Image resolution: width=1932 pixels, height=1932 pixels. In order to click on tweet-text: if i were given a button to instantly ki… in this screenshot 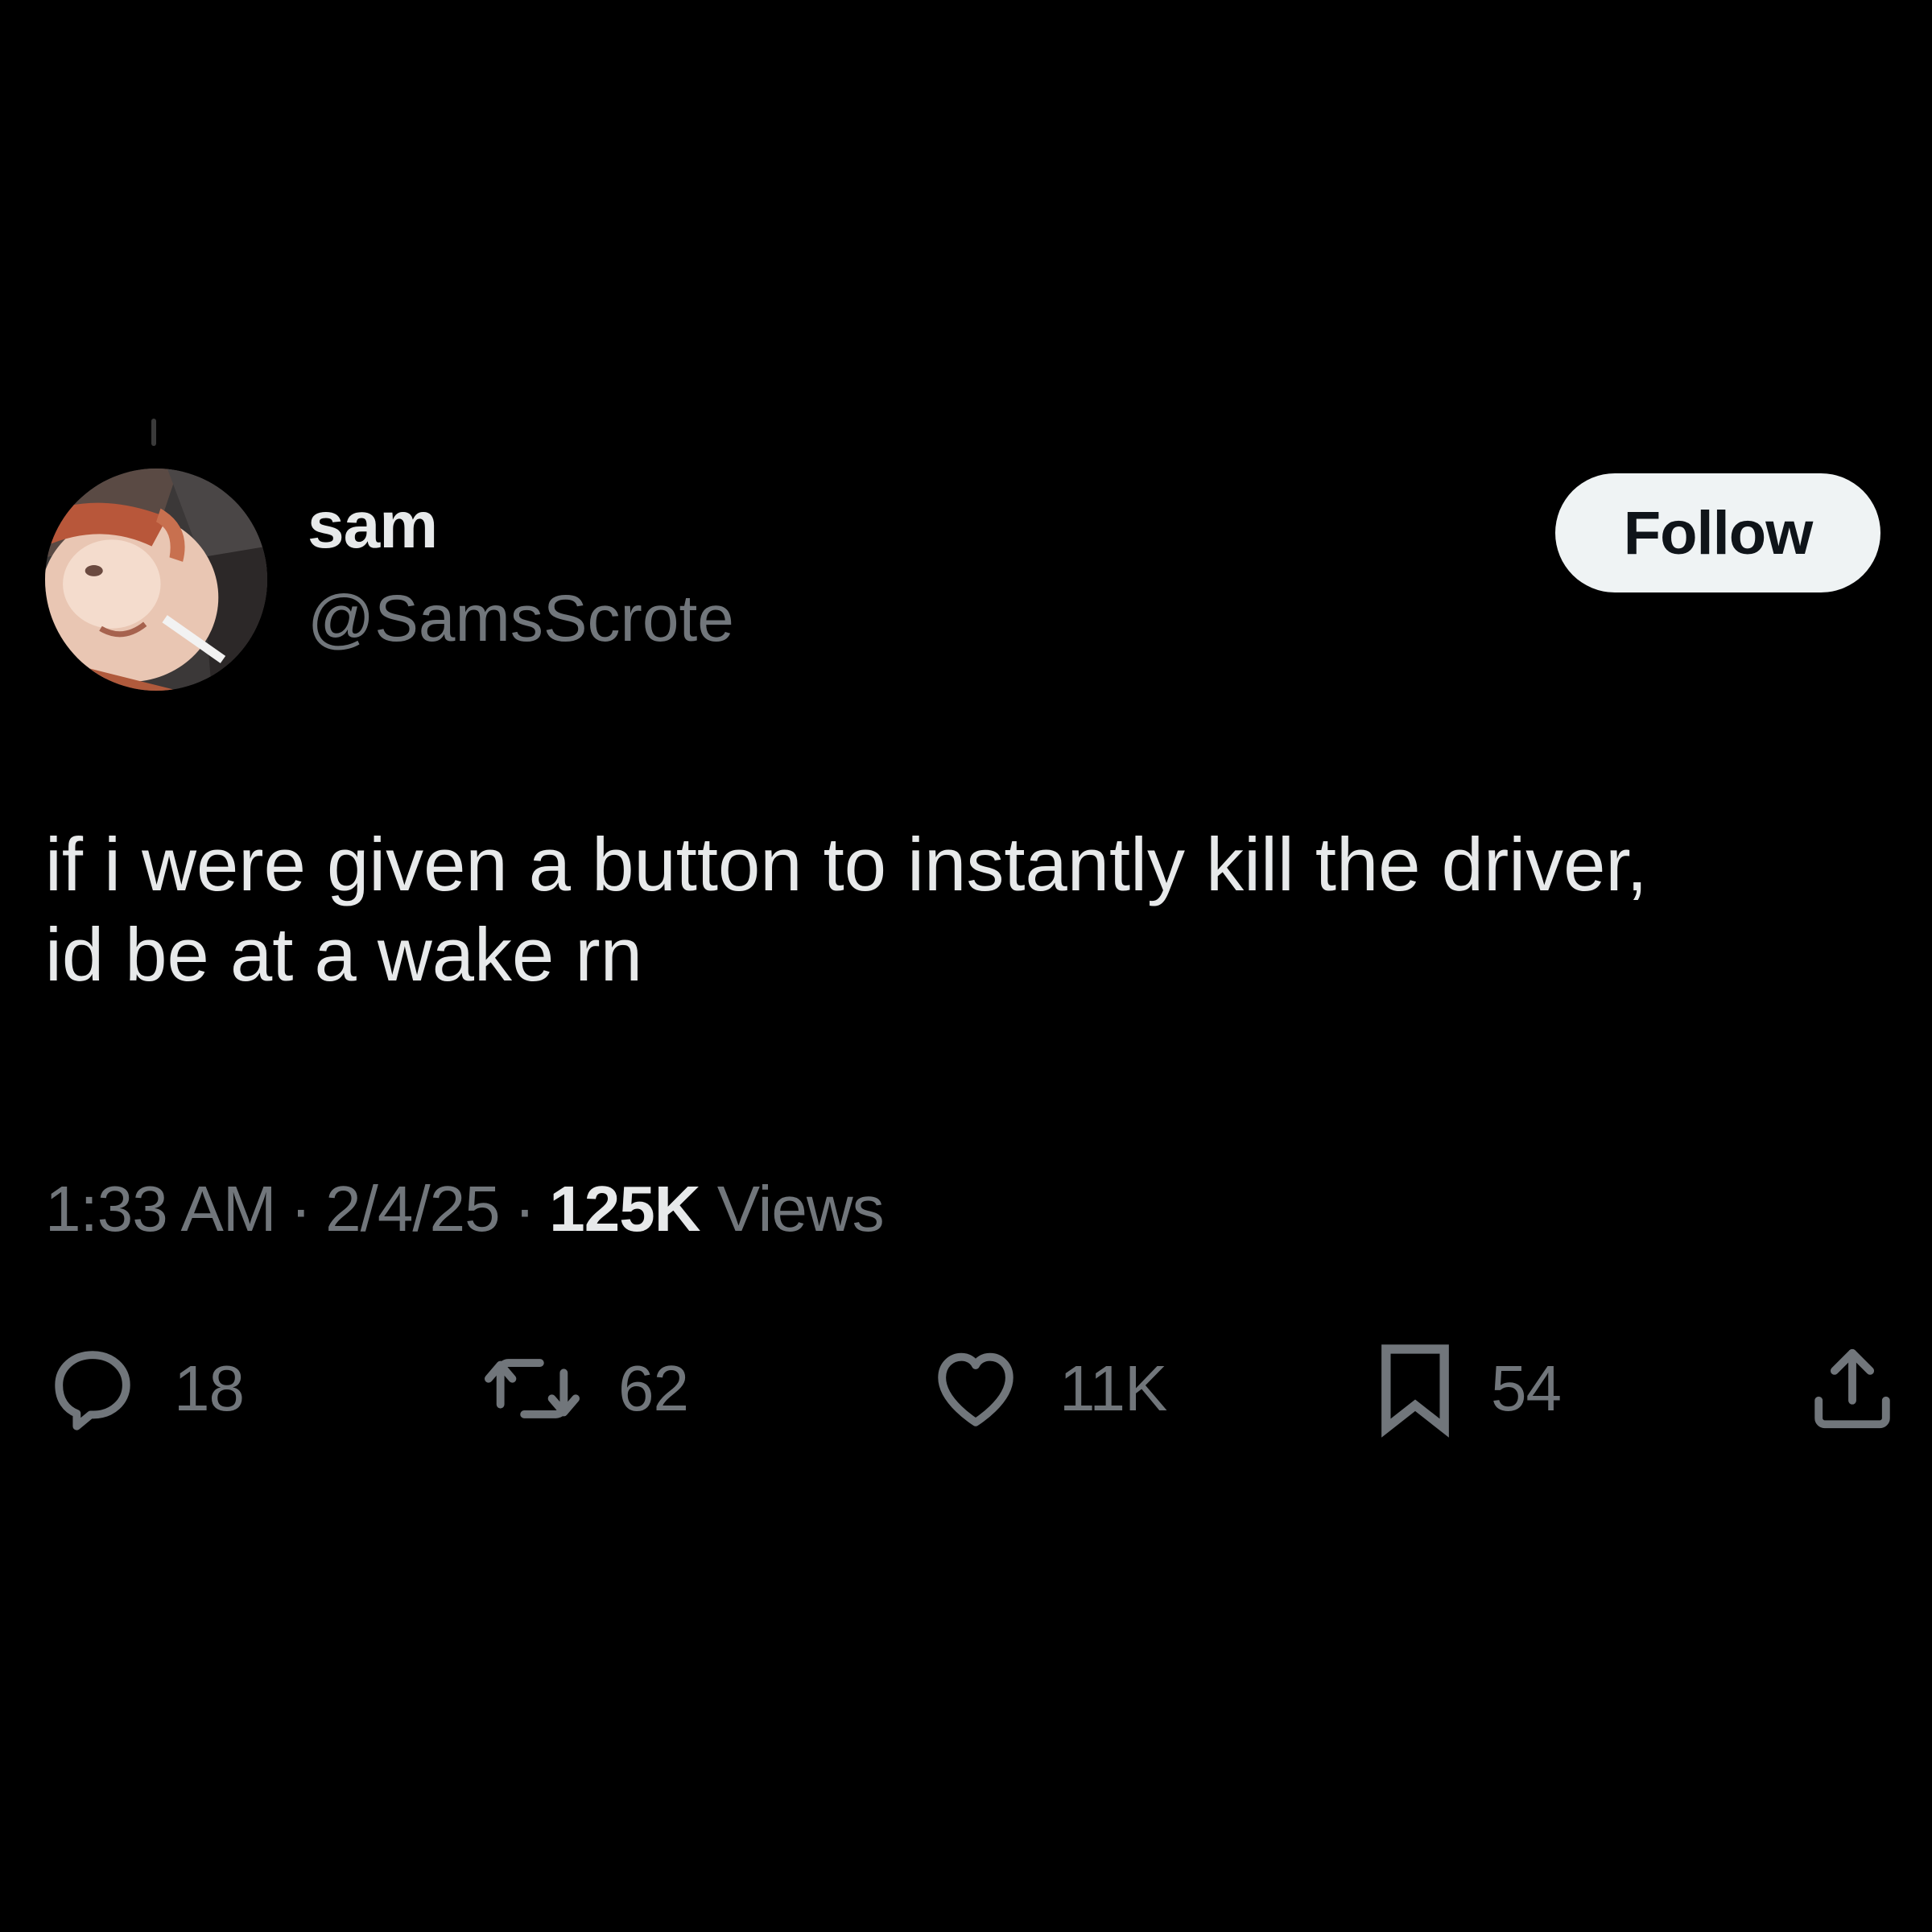, I will do `click(971, 909)`.